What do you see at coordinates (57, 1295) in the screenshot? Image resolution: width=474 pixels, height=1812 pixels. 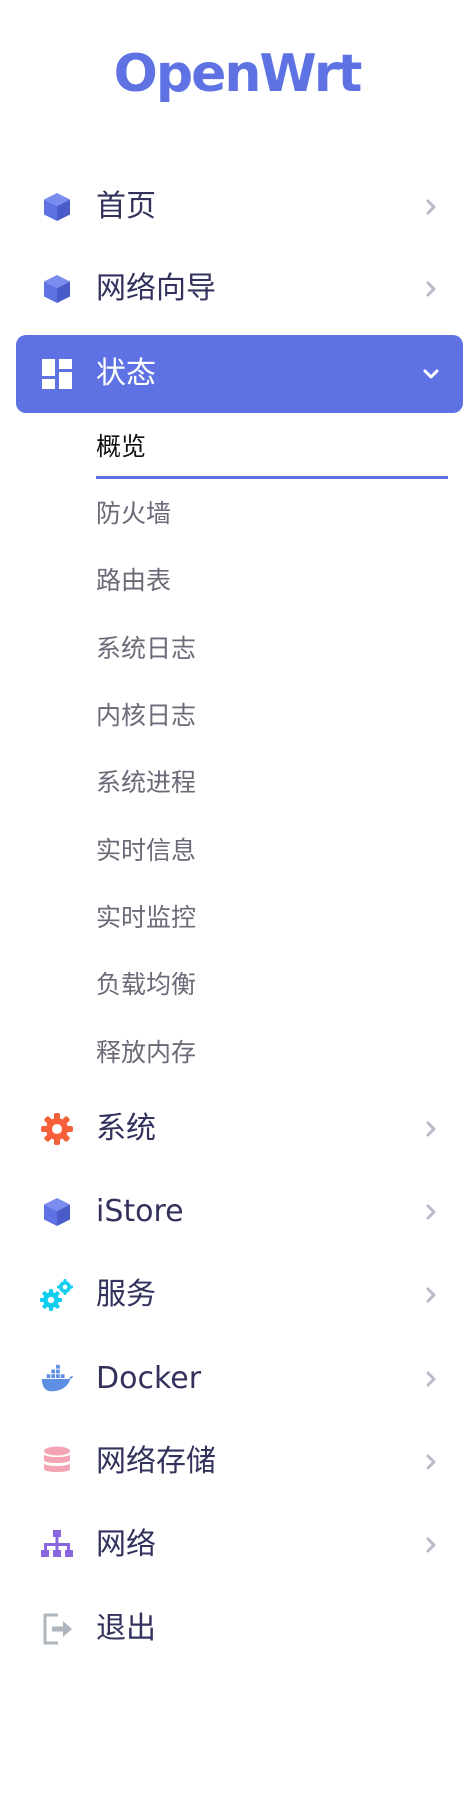 I see `gears-icon` at bounding box center [57, 1295].